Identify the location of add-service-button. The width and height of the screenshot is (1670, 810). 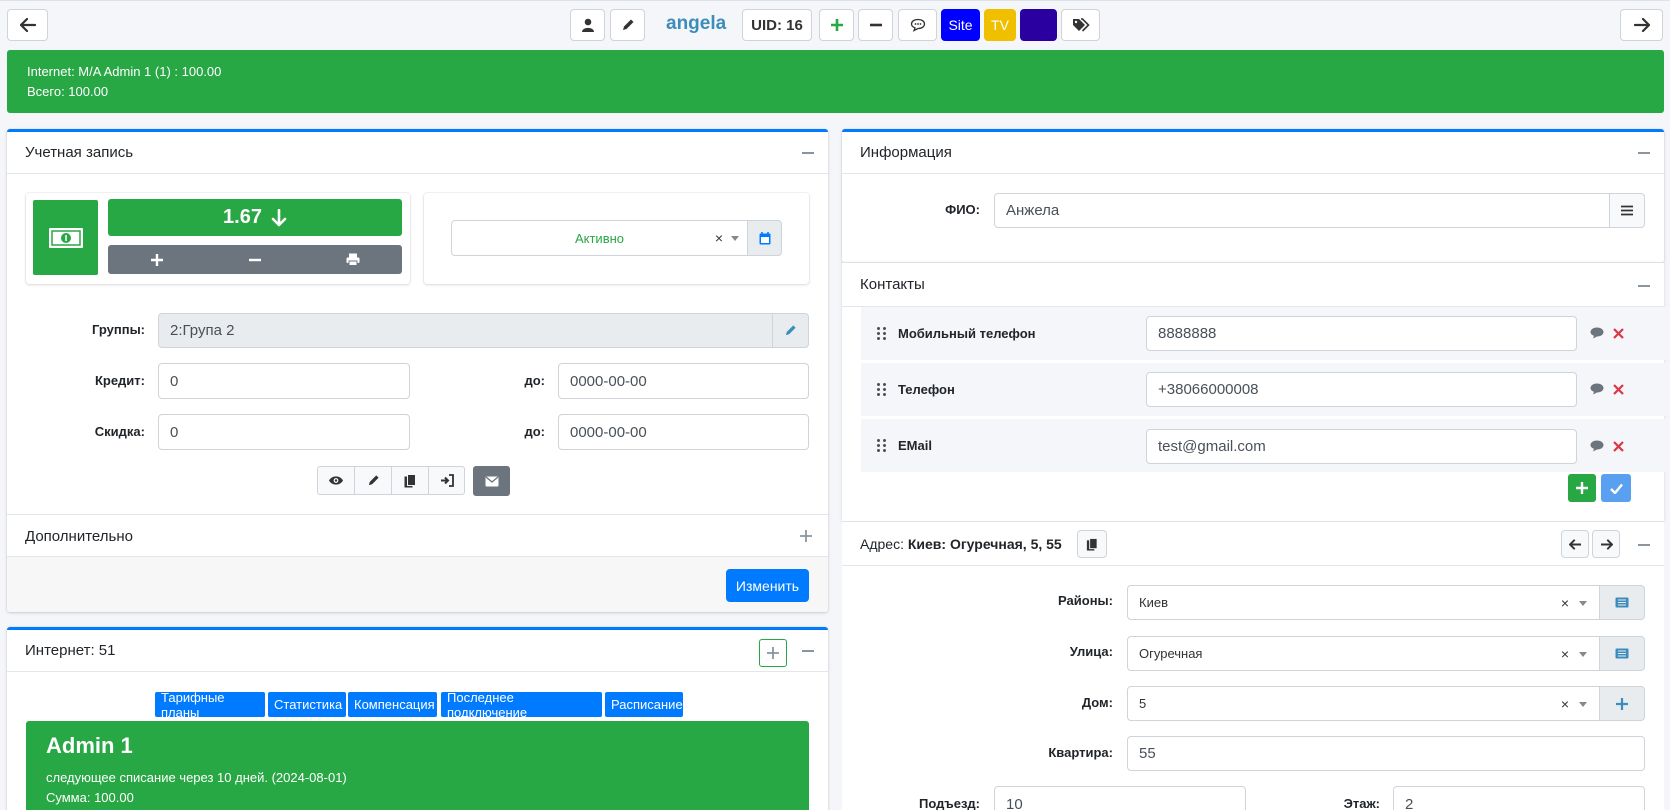
(773, 653).